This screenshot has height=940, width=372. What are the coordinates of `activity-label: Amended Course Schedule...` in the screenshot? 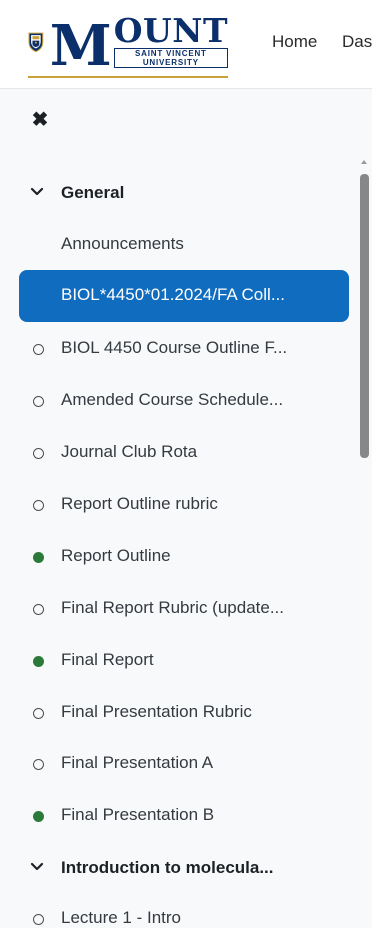 It's located at (172, 399).